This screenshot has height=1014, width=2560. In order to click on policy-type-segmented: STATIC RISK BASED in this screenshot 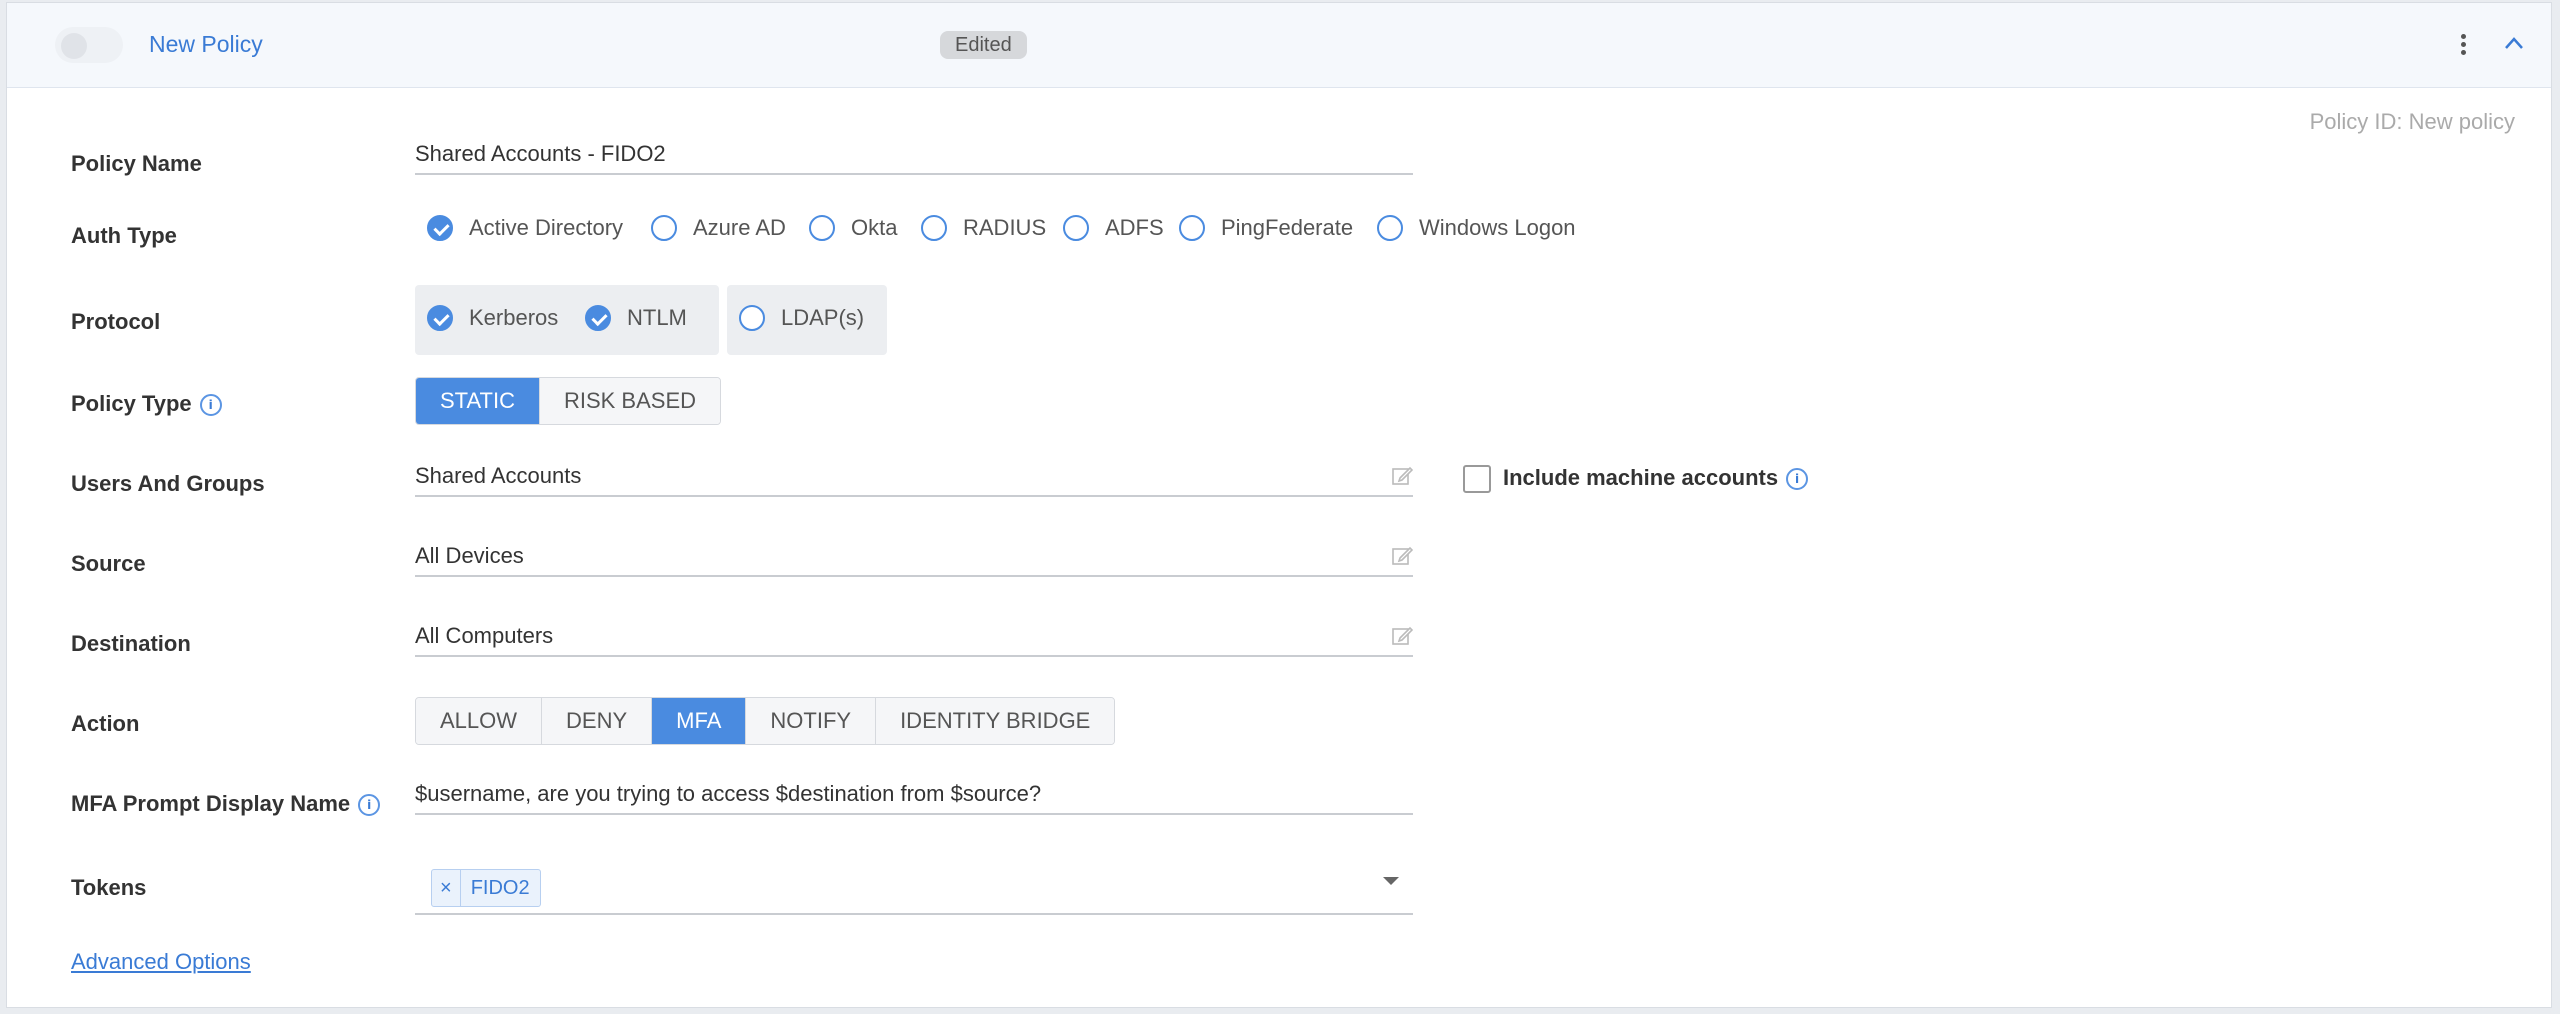, I will do `click(568, 401)`.